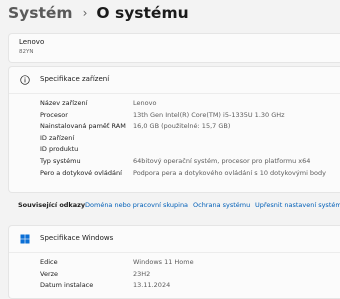 This screenshot has height=299, width=340. Describe the element at coordinates (57, 137) in the screenshot. I see `spec-label: ID zařízení` at that location.